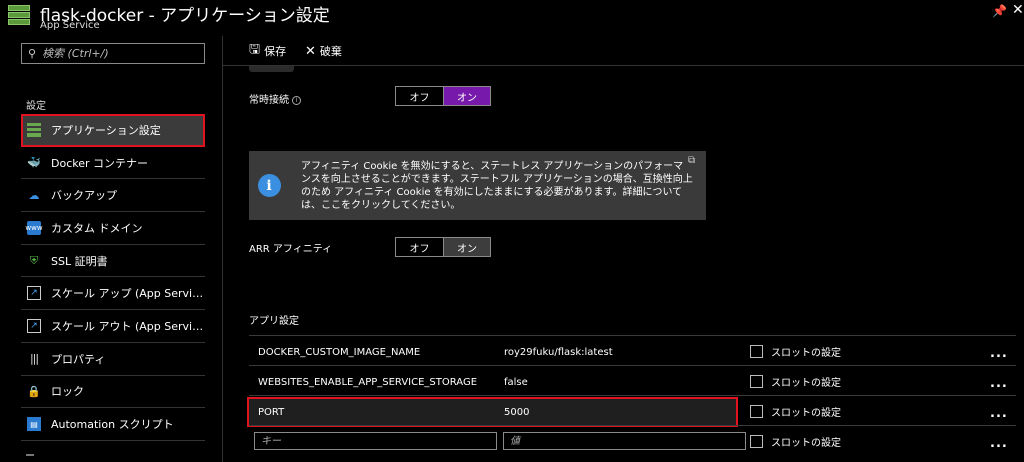 The image size is (1024, 462). What do you see at coordinates (113, 261) in the screenshot?
I see `sidebar-item-ssl: ⛨ SSL 証明書` at bounding box center [113, 261].